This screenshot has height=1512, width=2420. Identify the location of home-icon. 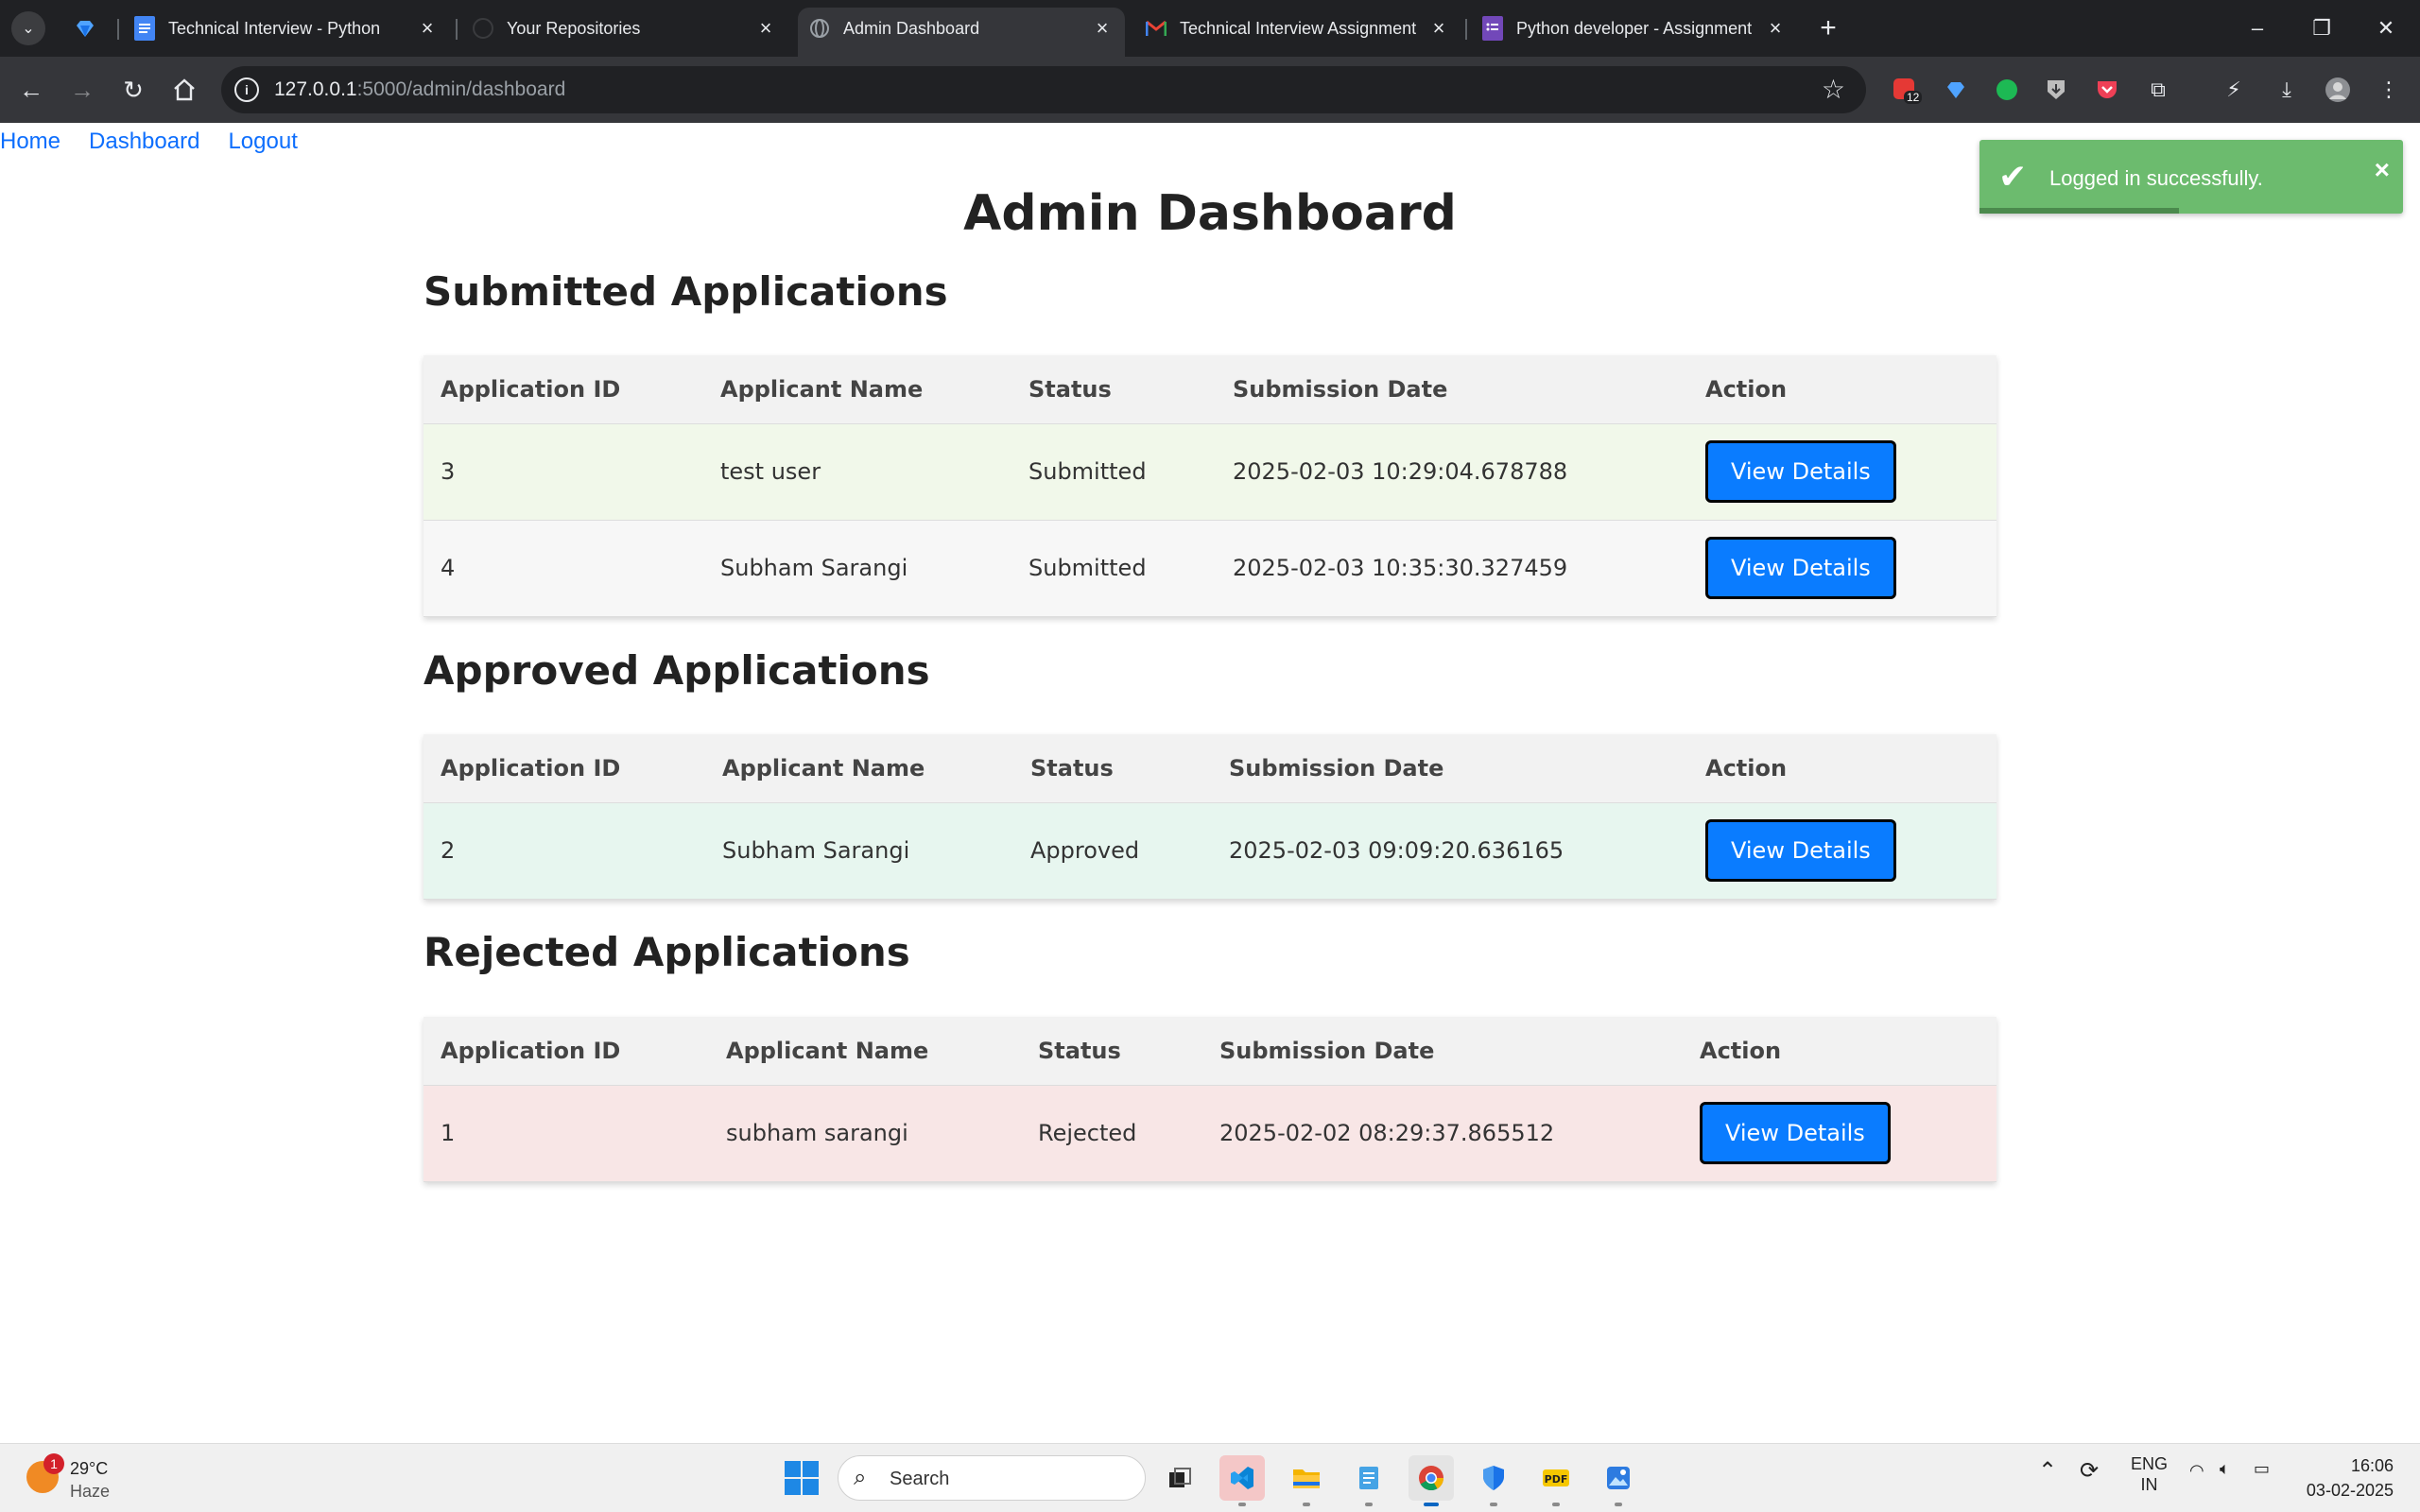
(185, 89).